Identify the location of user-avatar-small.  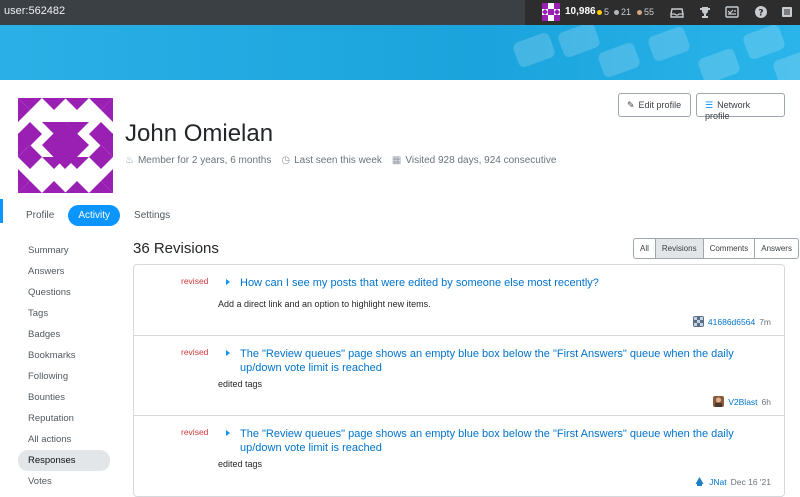
(551, 12).